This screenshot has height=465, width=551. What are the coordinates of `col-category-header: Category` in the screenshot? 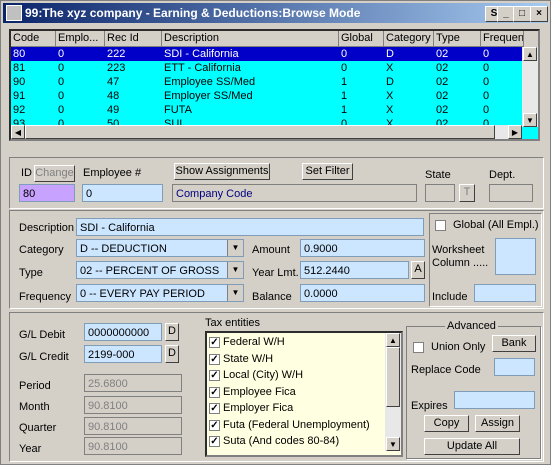 It's located at (409, 39).